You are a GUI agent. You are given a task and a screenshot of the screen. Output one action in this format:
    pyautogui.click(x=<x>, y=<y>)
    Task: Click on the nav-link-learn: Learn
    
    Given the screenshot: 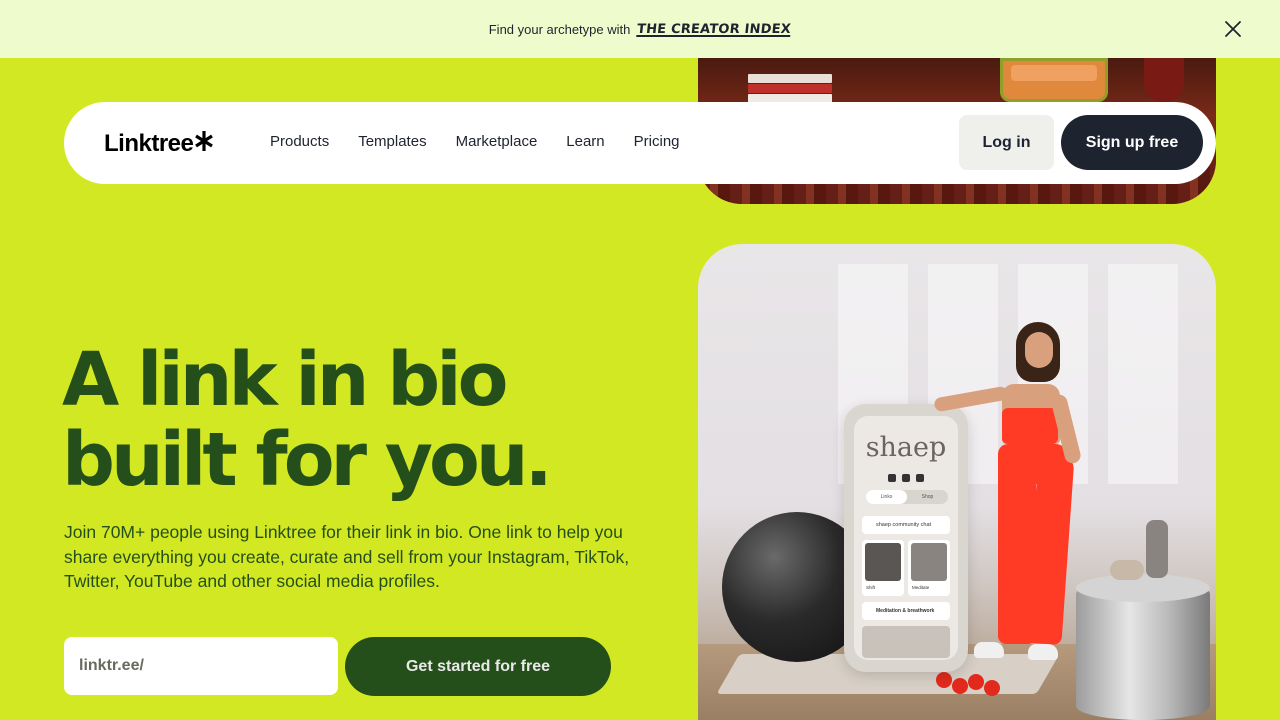 What is the action you would take?
    pyautogui.click(x=585, y=141)
    